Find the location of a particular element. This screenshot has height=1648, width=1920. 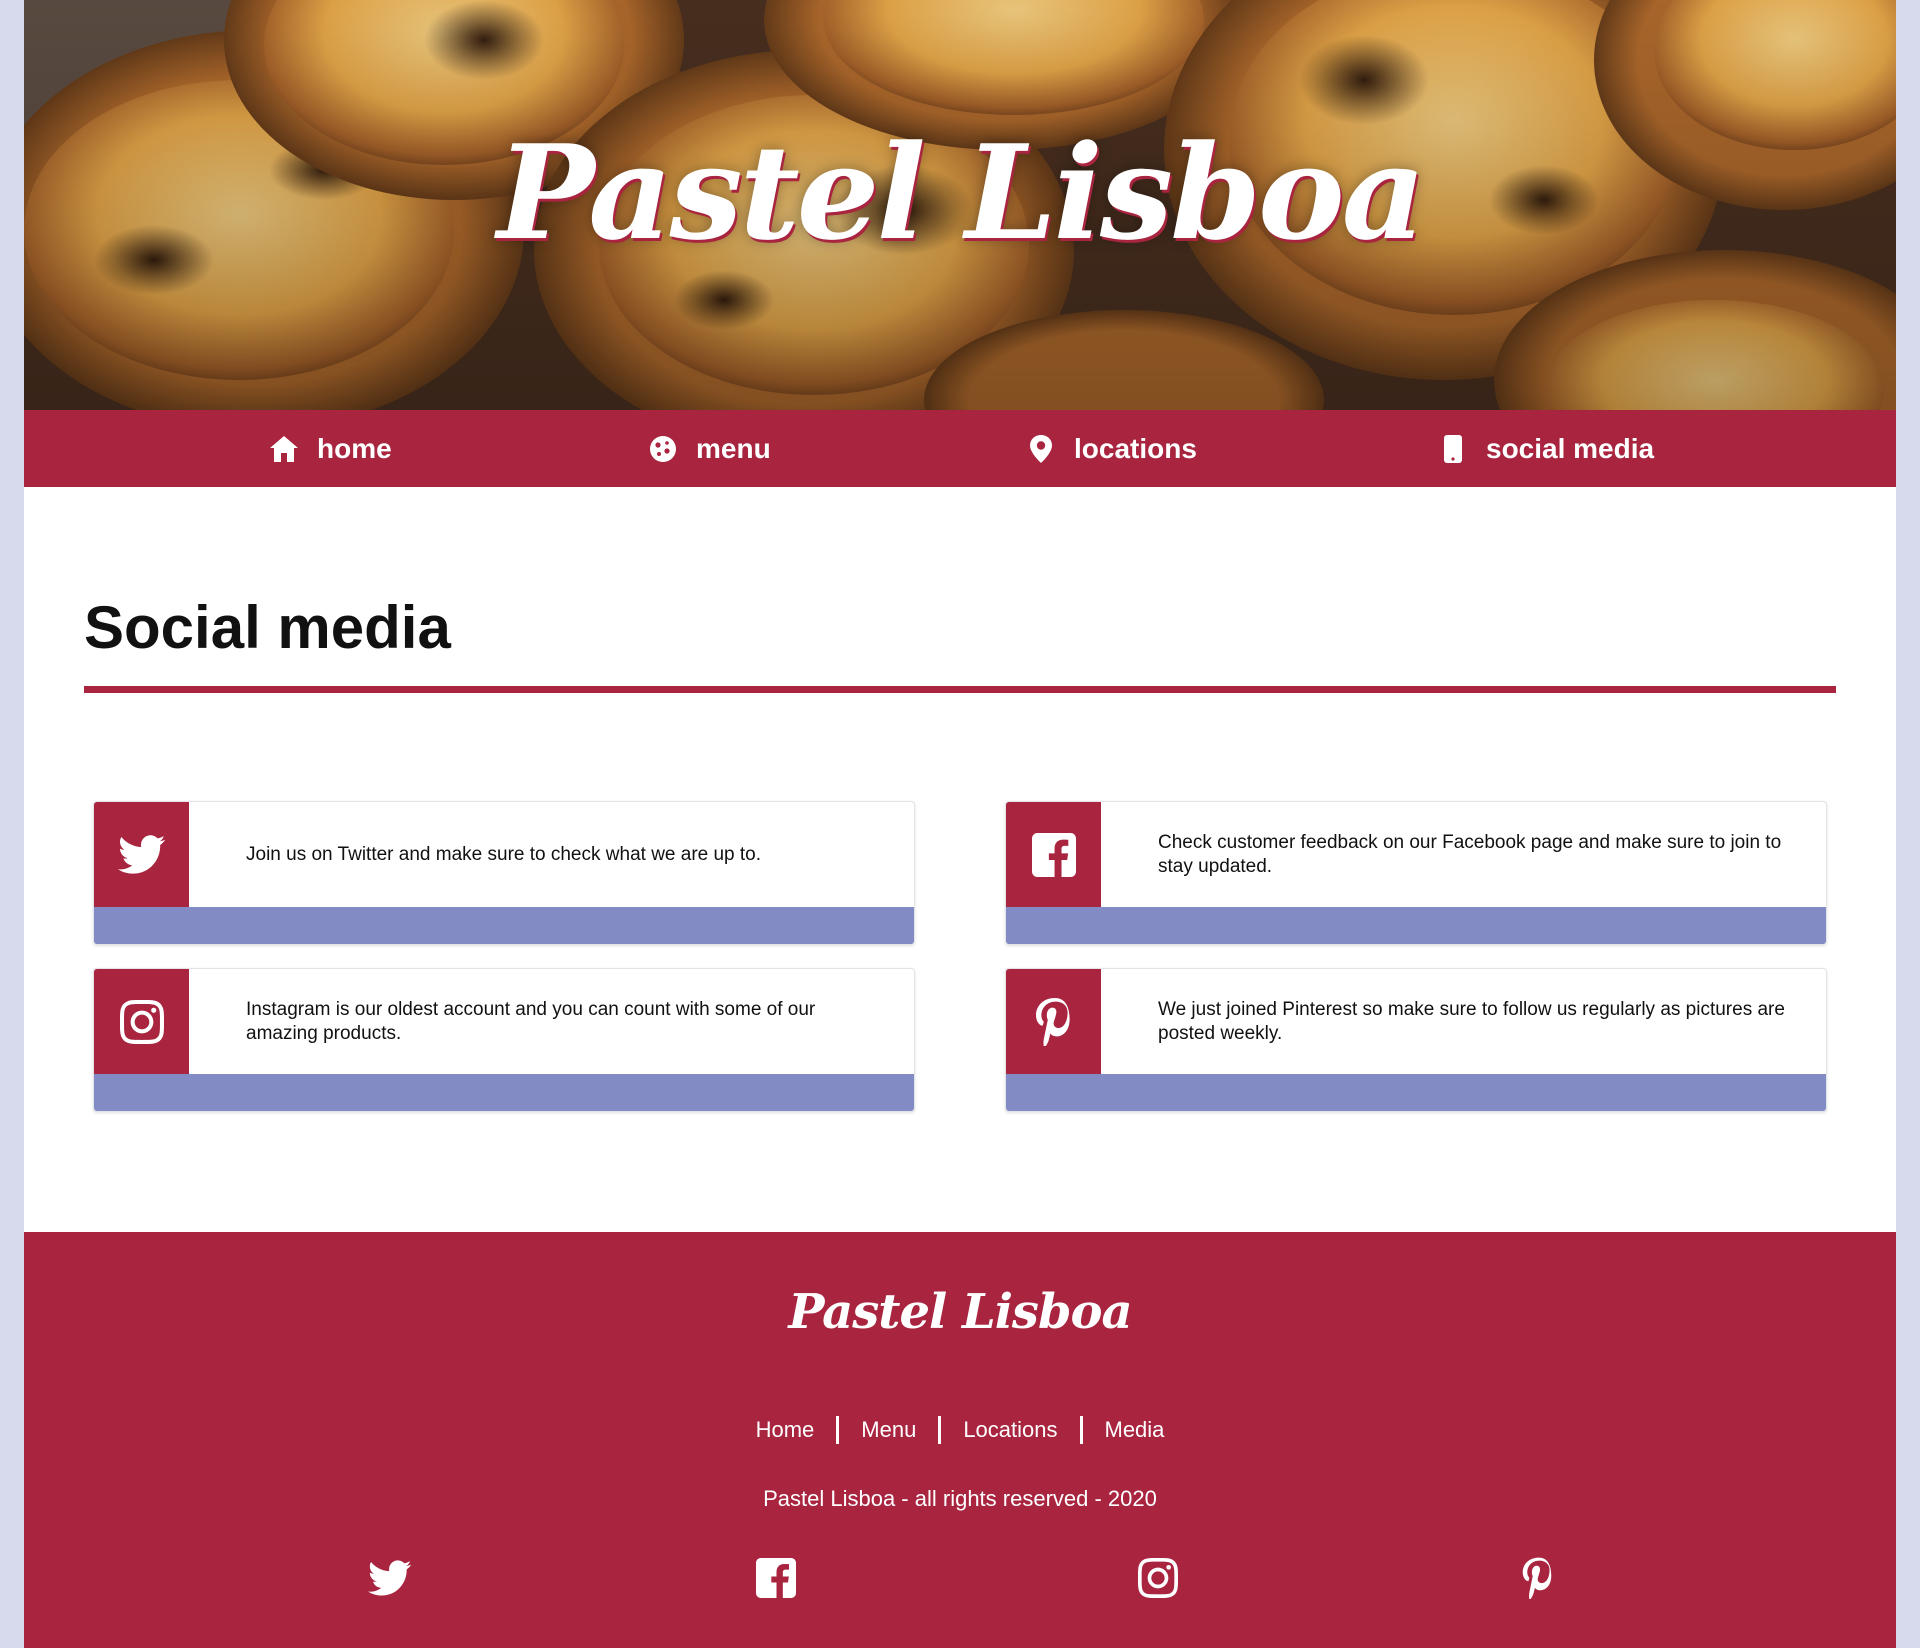

nav-item-locations: locations is located at coordinates (1110, 448).